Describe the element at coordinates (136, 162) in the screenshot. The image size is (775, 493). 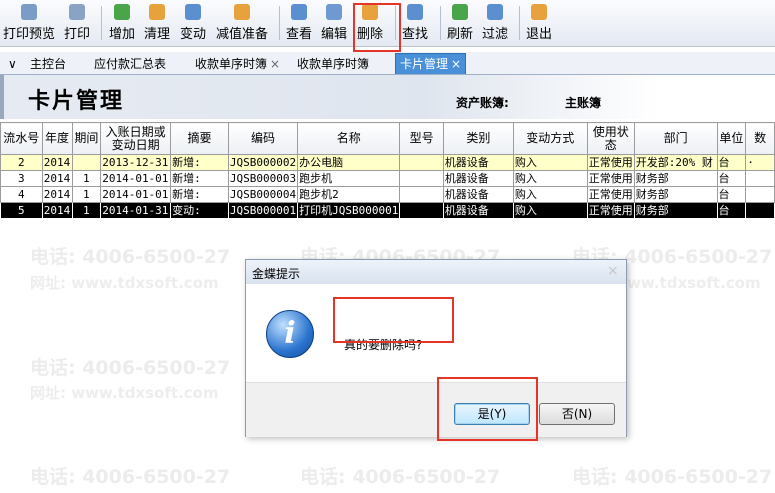
I see `table-cell: 2013-12-31` at that location.